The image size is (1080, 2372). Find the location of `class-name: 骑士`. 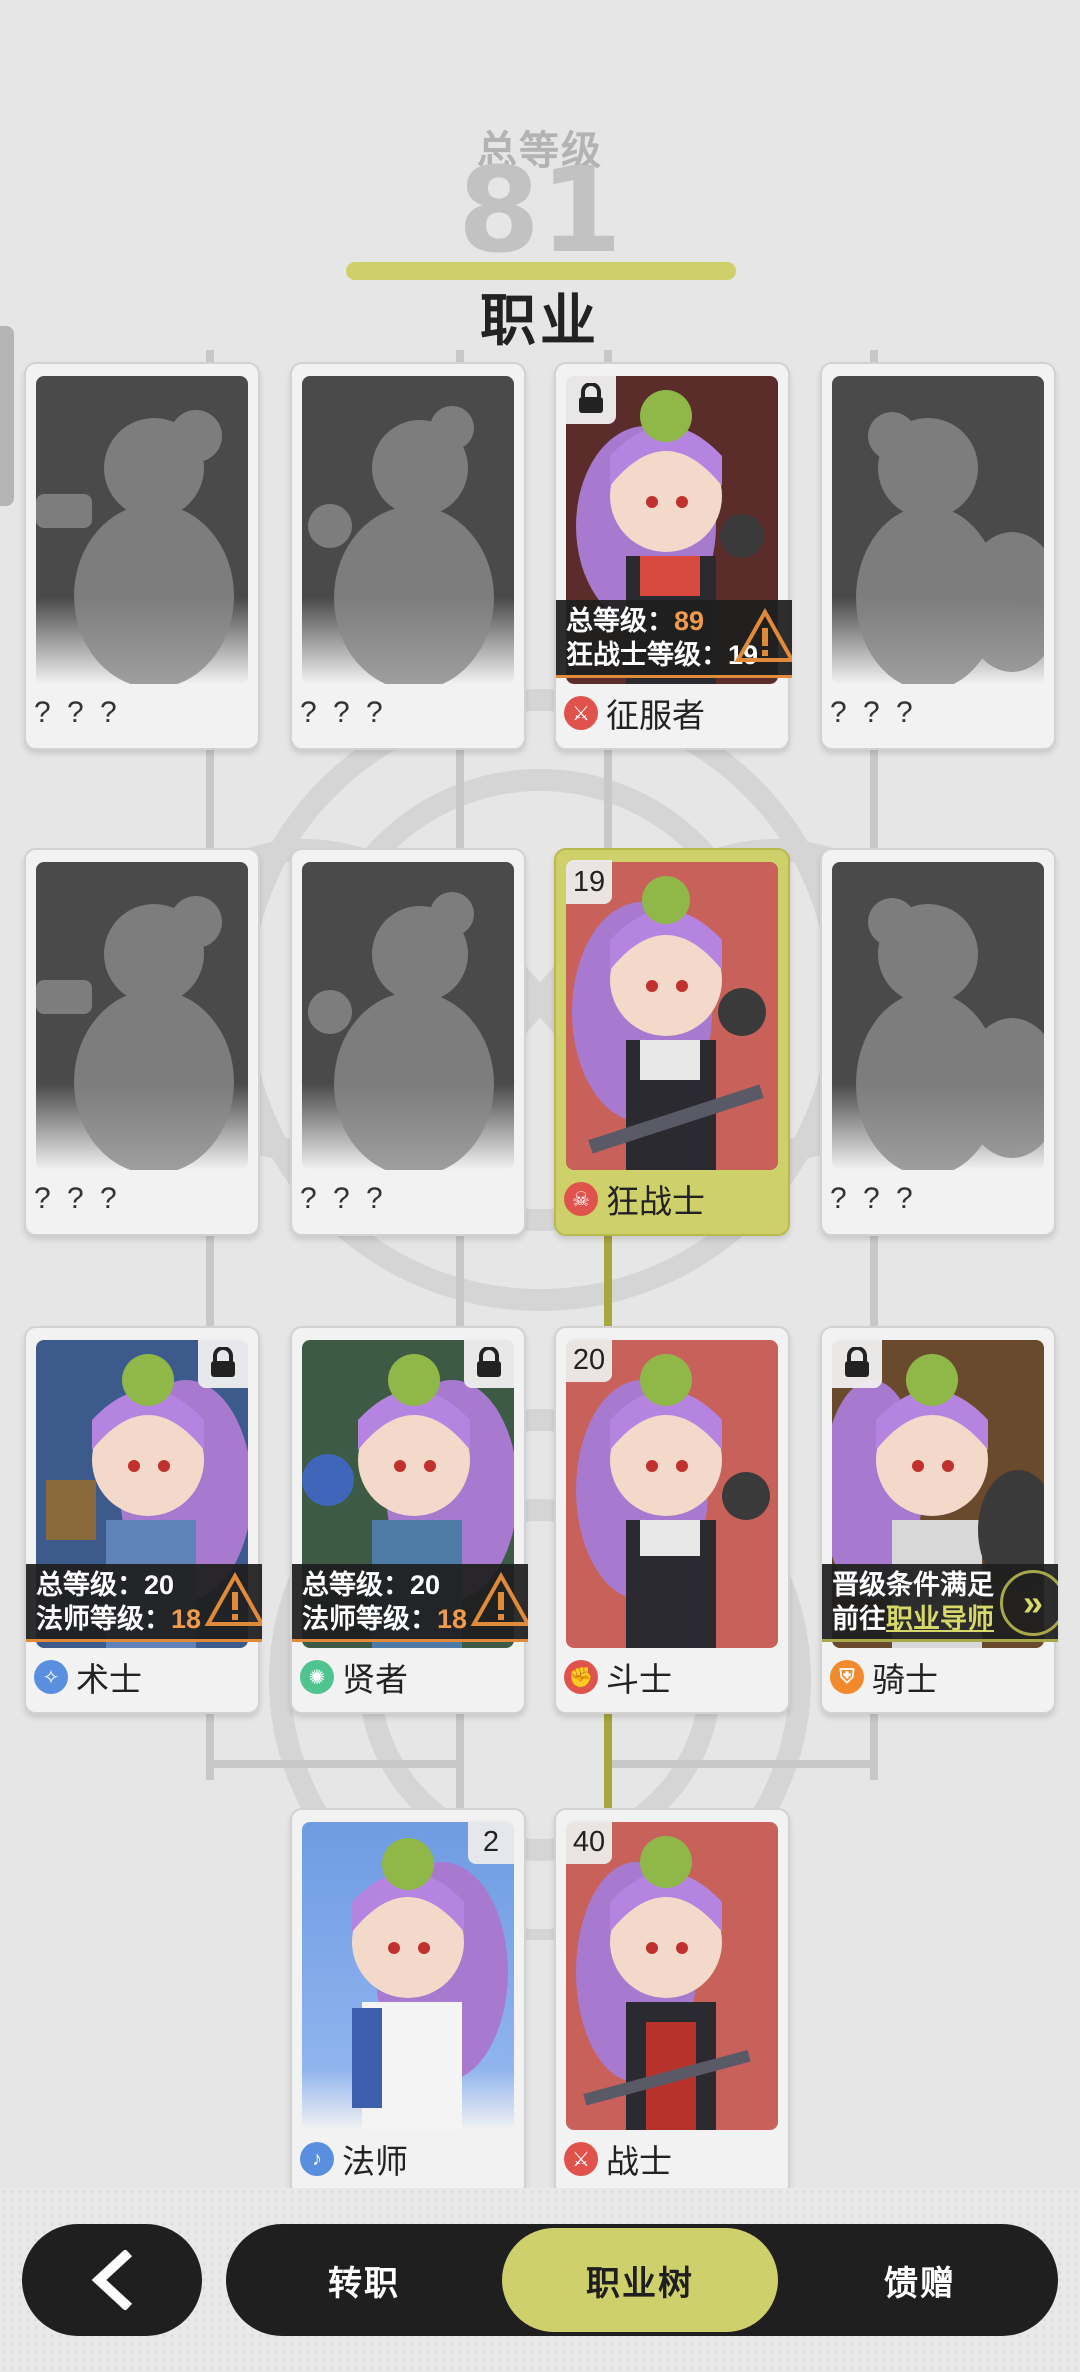

class-name: 骑士 is located at coordinates (905, 1679).